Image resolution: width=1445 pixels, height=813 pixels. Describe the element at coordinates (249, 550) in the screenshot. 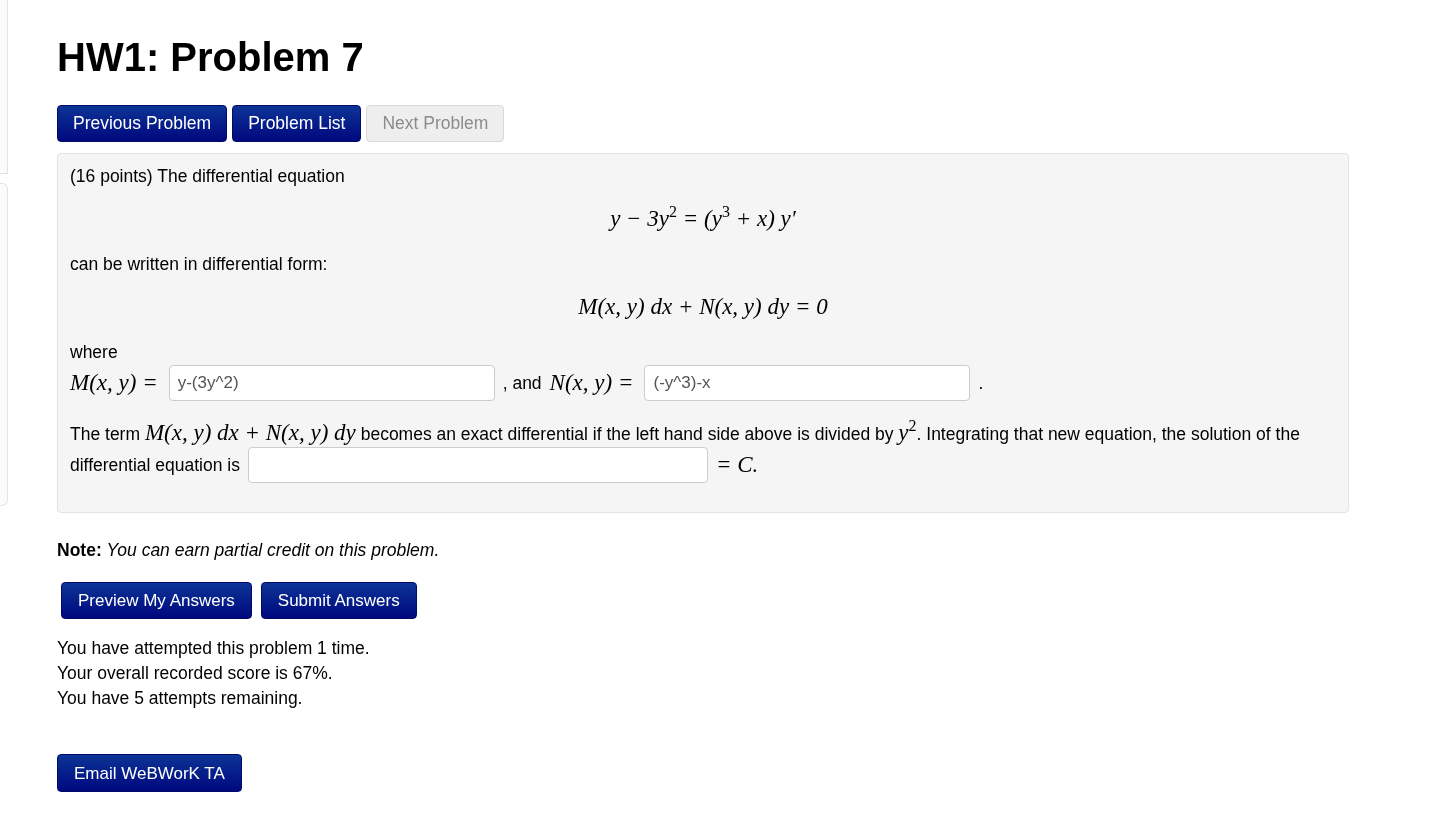

I see `note-text: Note: You can earn partial credit on this problem.` at that location.